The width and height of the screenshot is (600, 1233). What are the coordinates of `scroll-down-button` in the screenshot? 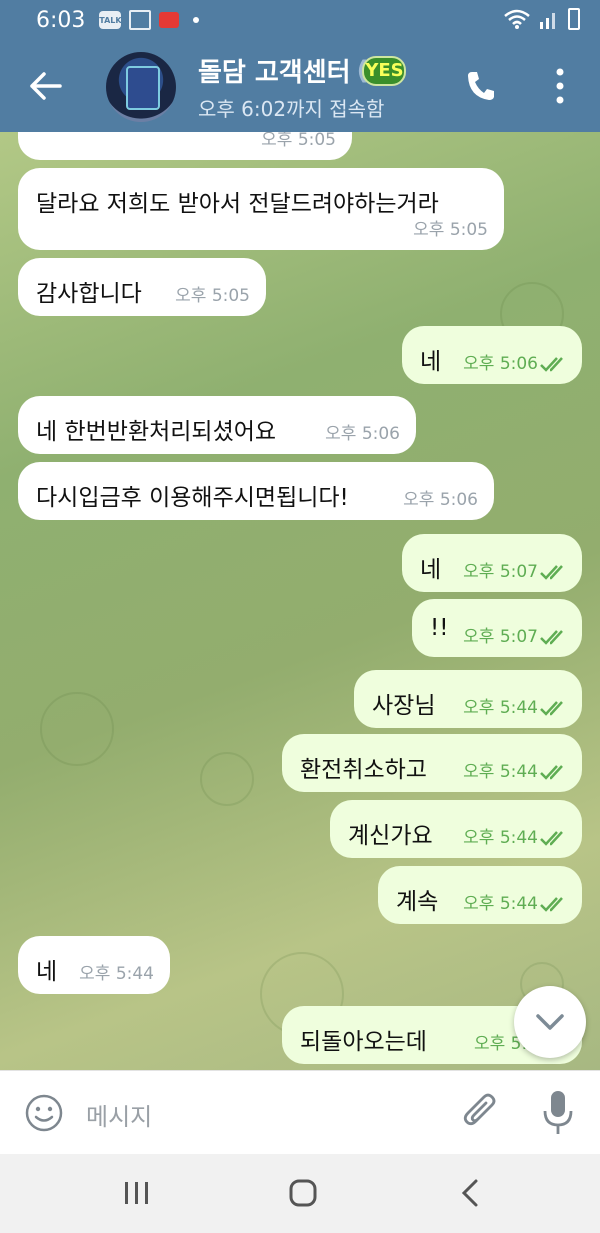 It's located at (550, 1022).